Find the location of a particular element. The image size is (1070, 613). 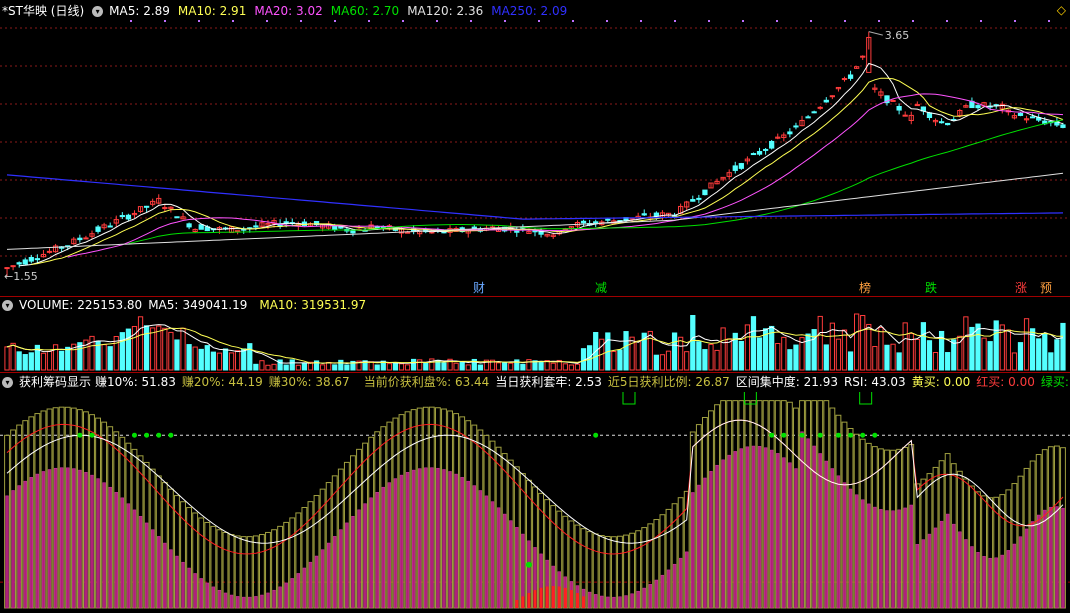

ma-indicator-ma20: MA20: 3.02 is located at coordinates (288, 11).